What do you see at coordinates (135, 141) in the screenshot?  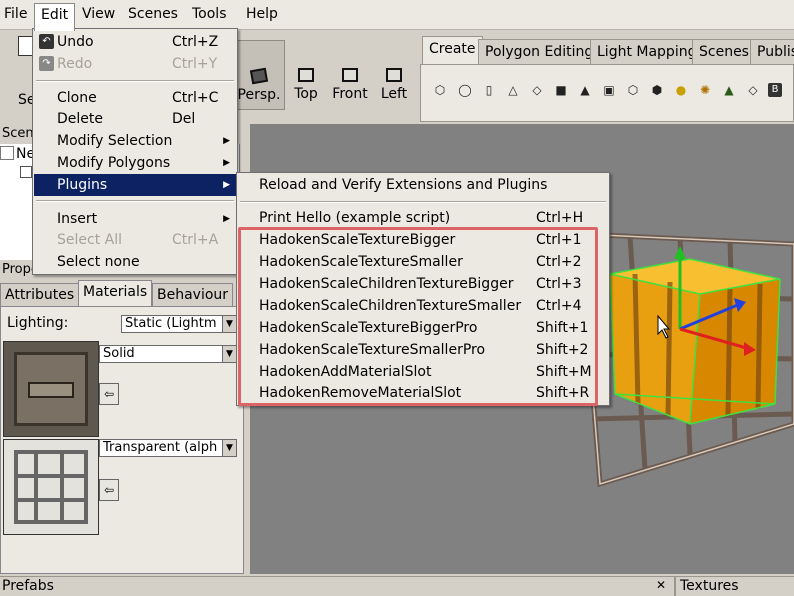 I see `menu-item-modify-selection: Modify Selection ▶` at bounding box center [135, 141].